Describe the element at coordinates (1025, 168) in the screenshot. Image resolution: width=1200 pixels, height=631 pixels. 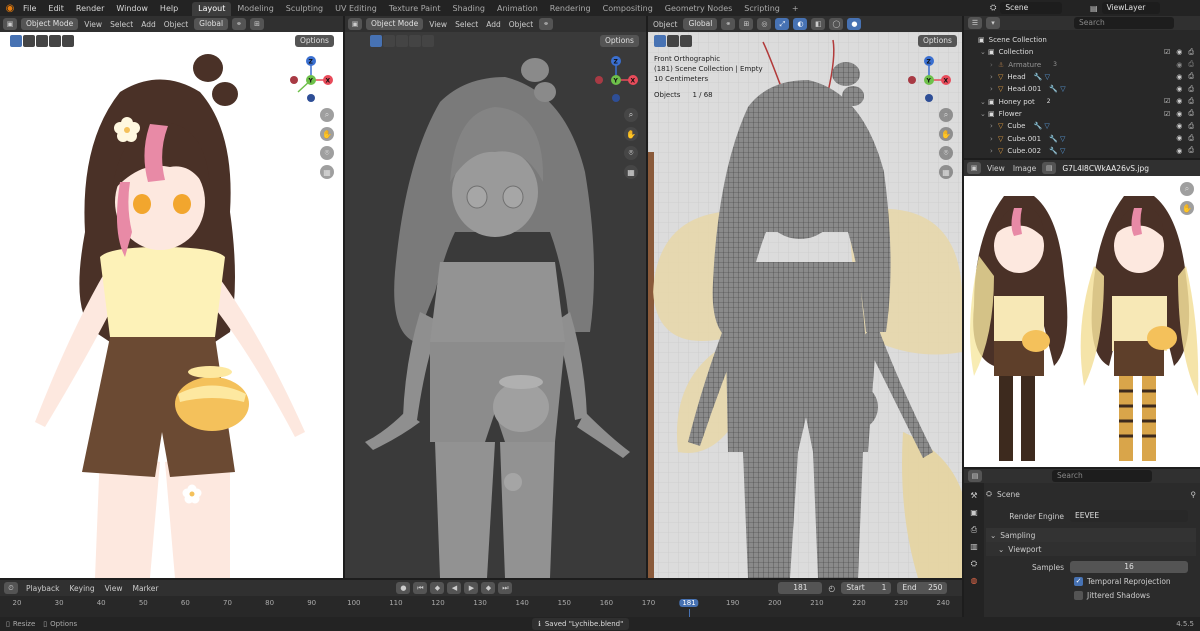
I see `menu-image: Image` at that location.